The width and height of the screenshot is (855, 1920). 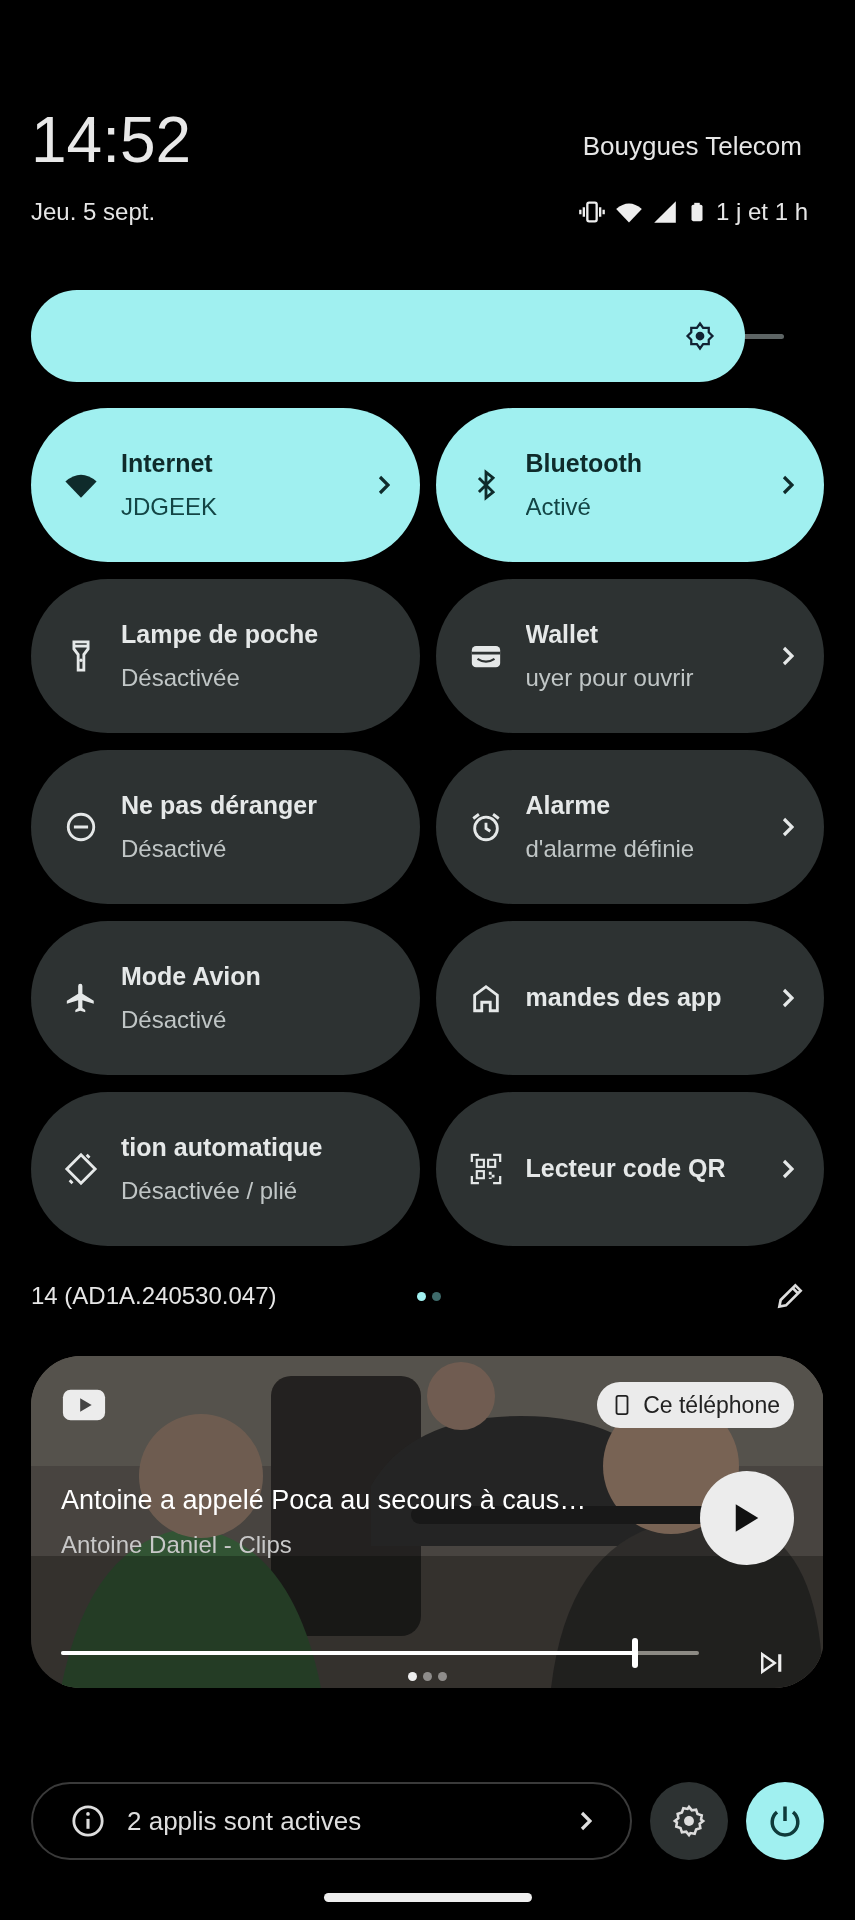 What do you see at coordinates (568, 806) in the screenshot?
I see `tile-title: Alarme` at bounding box center [568, 806].